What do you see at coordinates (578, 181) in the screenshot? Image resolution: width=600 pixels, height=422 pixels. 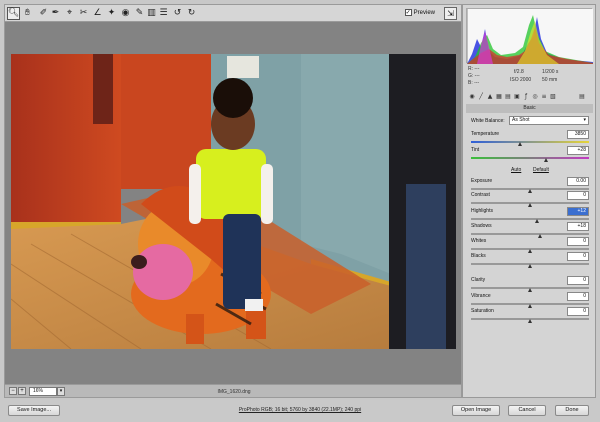 I see `slider-value-field: 0.00` at bounding box center [578, 181].